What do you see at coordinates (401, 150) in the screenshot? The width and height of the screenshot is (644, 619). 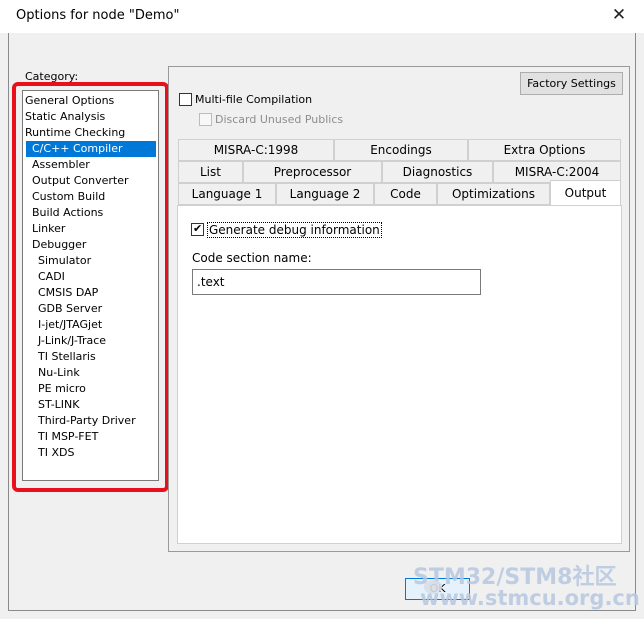 I see `tab-encodings: Encodings` at bounding box center [401, 150].